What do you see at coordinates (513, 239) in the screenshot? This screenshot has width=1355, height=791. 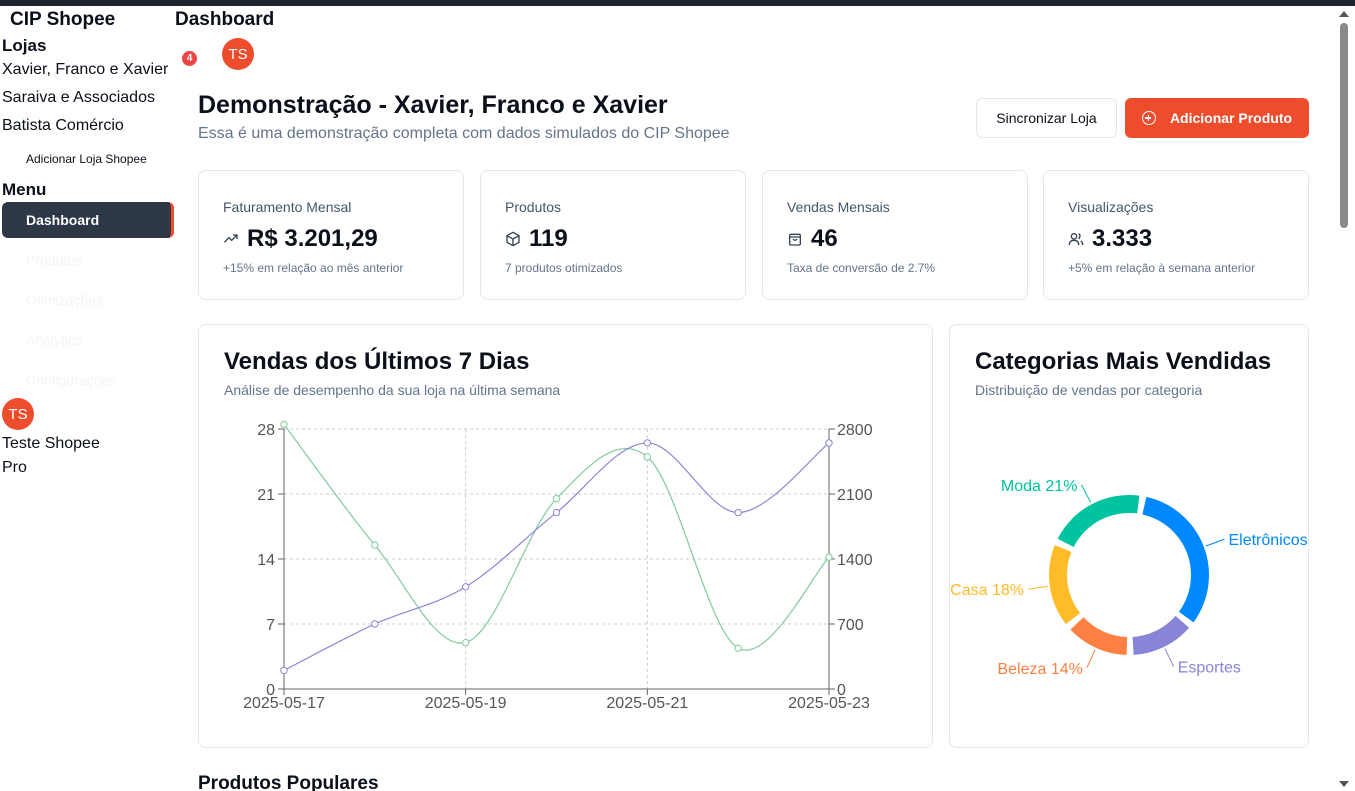 I see `package-icon` at bounding box center [513, 239].